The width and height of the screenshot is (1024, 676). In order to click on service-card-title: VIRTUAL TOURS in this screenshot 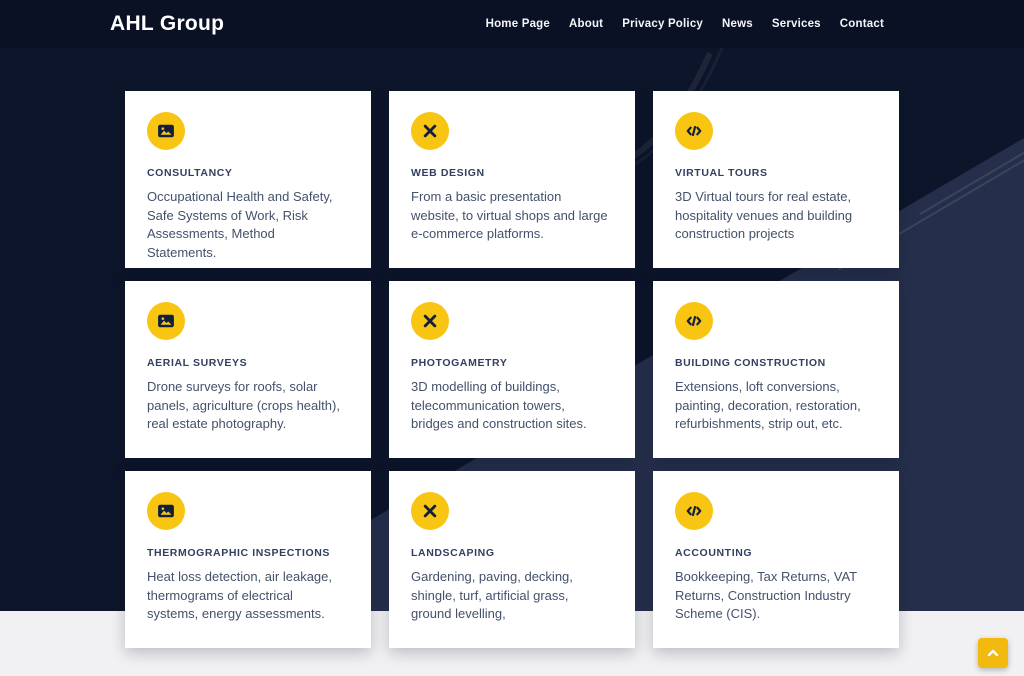, I will do `click(721, 173)`.